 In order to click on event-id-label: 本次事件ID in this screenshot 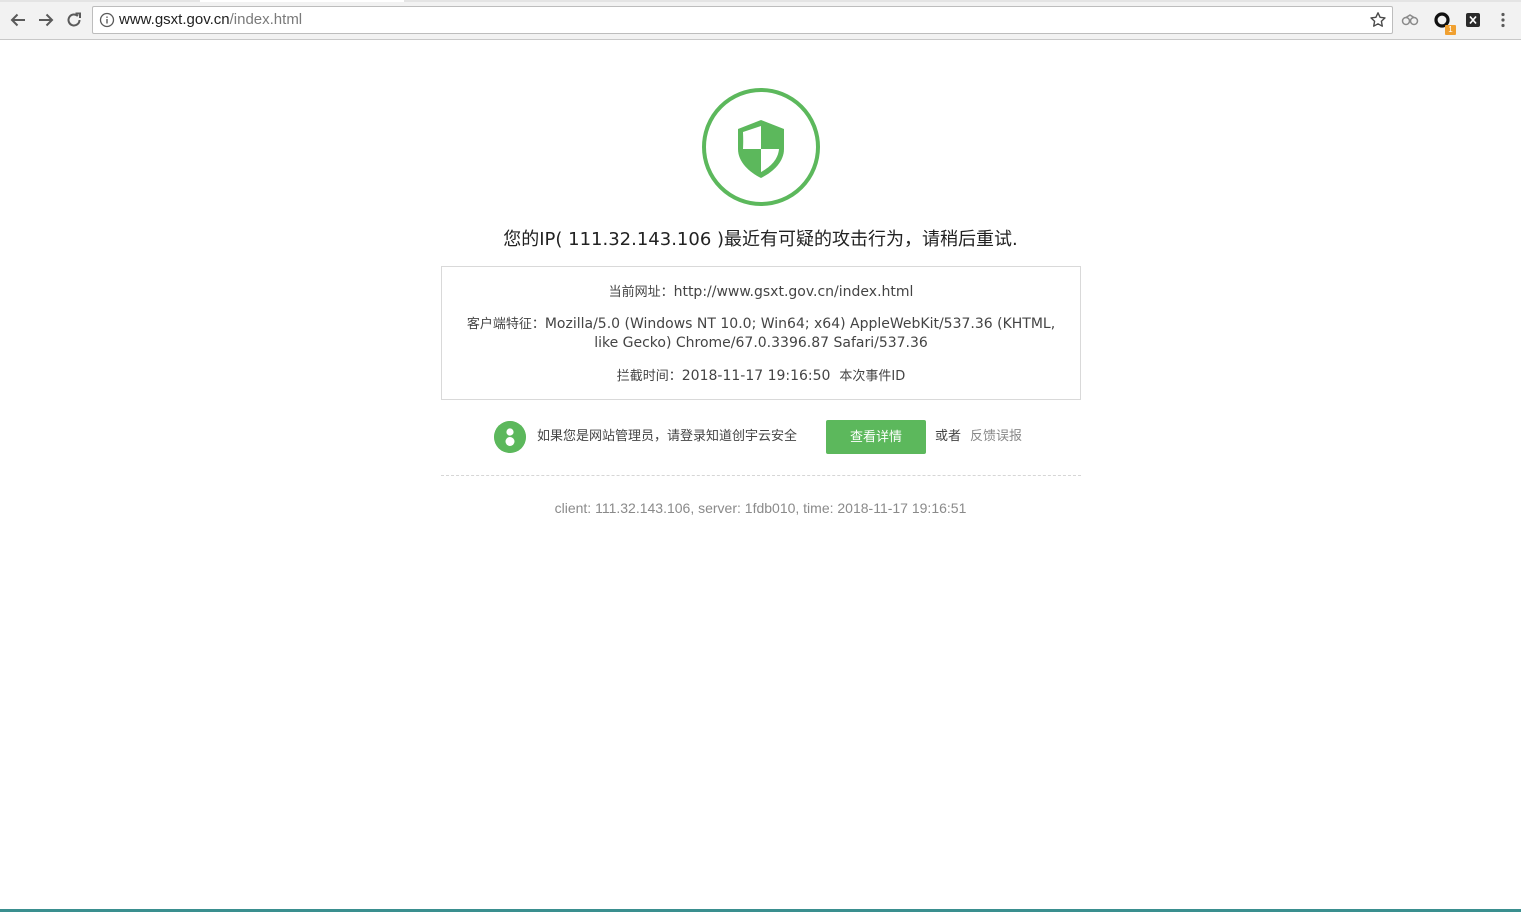, I will do `click(872, 376)`.